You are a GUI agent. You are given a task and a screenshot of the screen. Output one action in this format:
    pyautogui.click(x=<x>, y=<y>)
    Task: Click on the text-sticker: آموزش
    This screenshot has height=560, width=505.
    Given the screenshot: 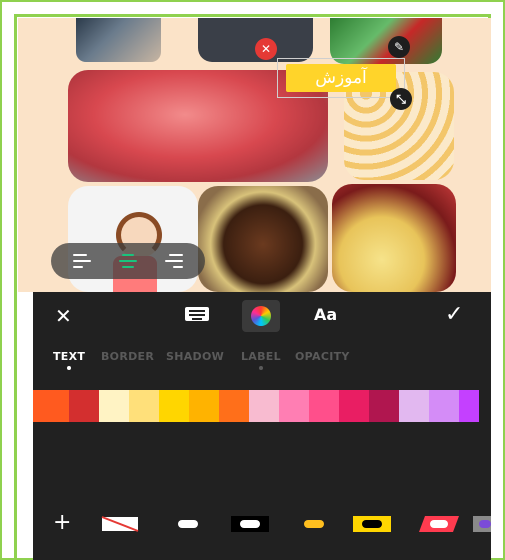 What is the action you would take?
    pyautogui.click(x=341, y=78)
    